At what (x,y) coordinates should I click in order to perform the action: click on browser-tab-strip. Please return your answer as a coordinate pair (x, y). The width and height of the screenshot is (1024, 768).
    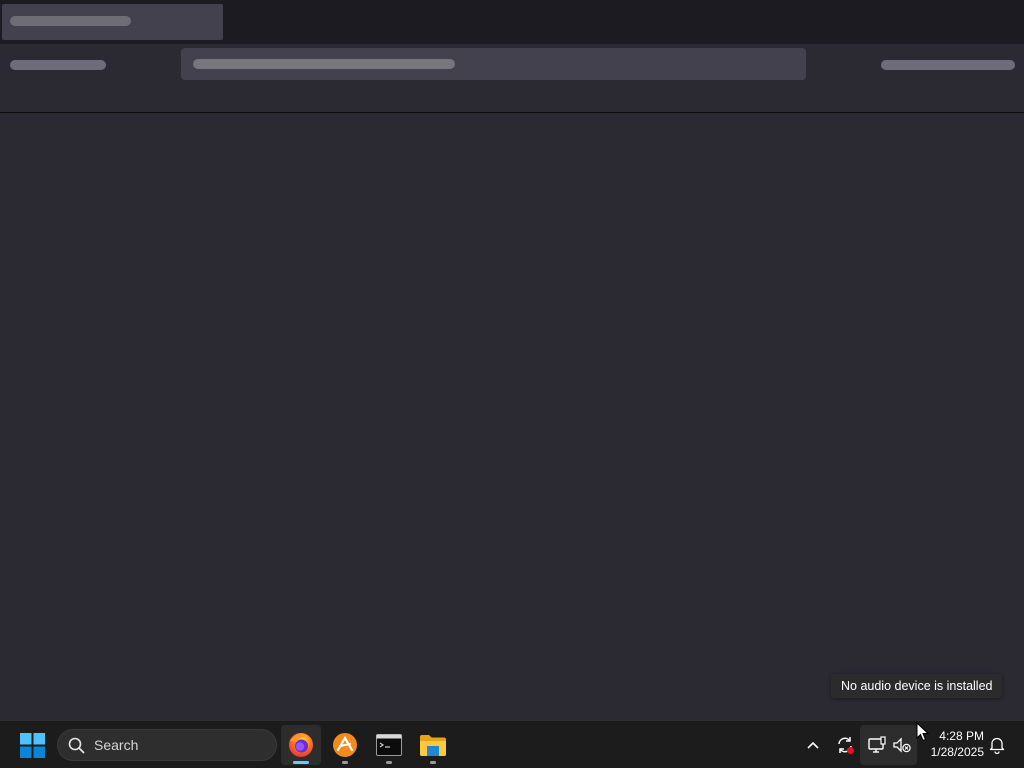
    Looking at the image, I should click on (512, 22).